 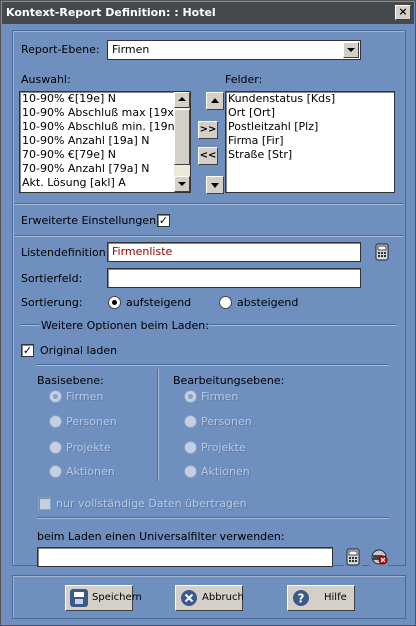 I want to click on cancel-button: Abbruch, so click(x=209, y=598).